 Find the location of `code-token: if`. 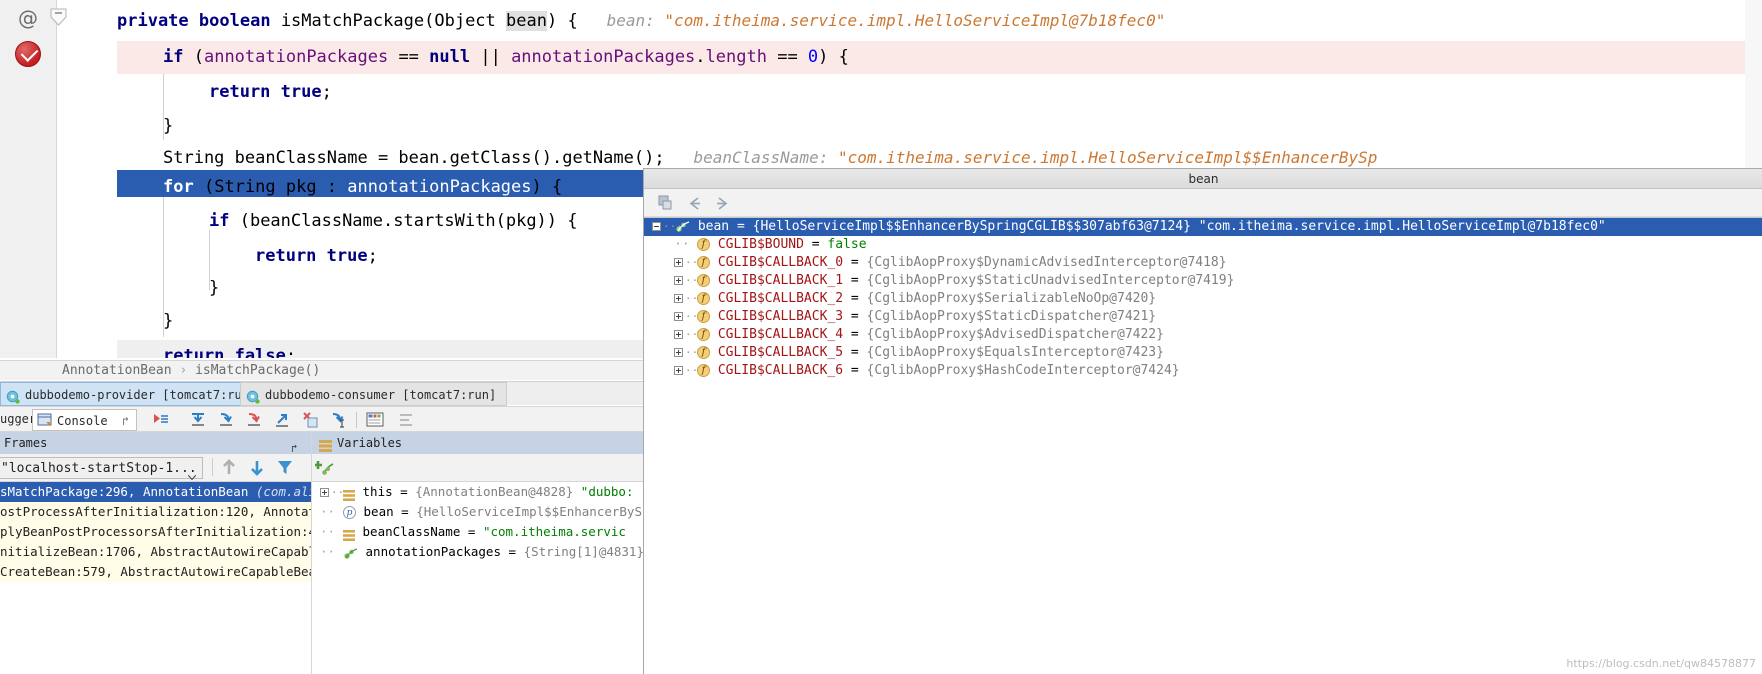

code-token: if is located at coordinates (219, 221).